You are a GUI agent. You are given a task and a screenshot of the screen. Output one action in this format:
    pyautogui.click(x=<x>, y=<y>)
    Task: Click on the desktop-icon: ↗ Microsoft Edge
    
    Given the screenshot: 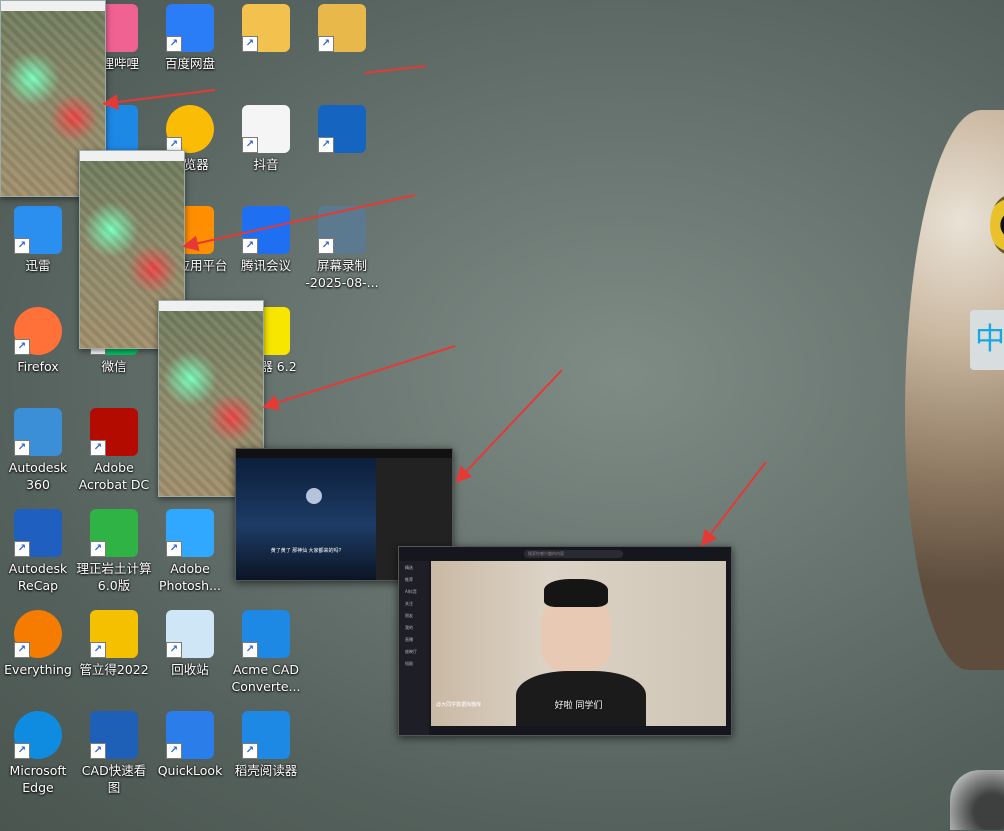 What is the action you would take?
    pyautogui.click(x=38, y=757)
    